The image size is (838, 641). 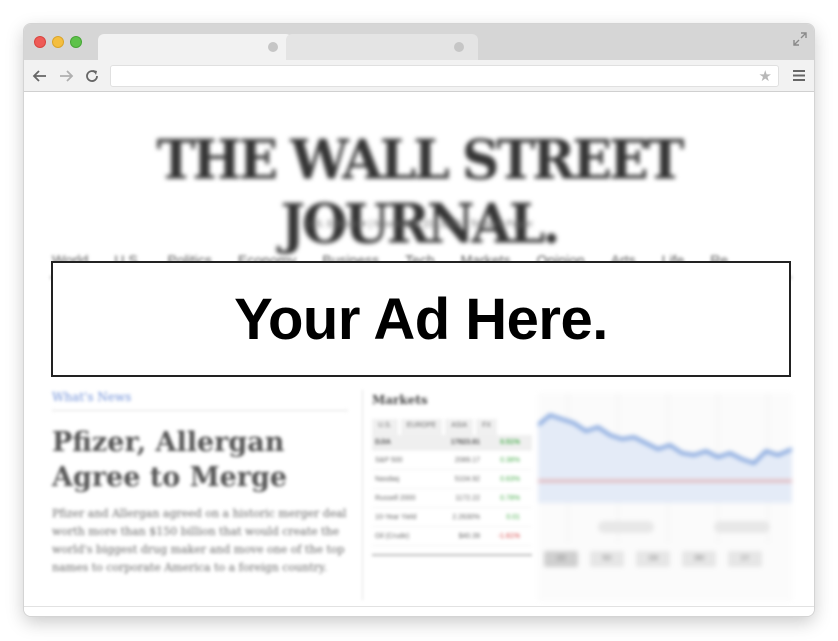 I want to click on market-name: DJIA, so click(x=383, y=442).